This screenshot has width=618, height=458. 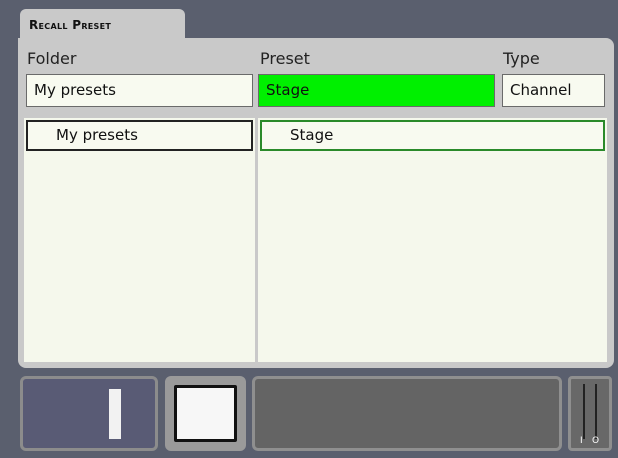 What do you see at coordinates (596, 411) in the screenshot?
I see `fader-track-right` at bounding box center [596, 411].